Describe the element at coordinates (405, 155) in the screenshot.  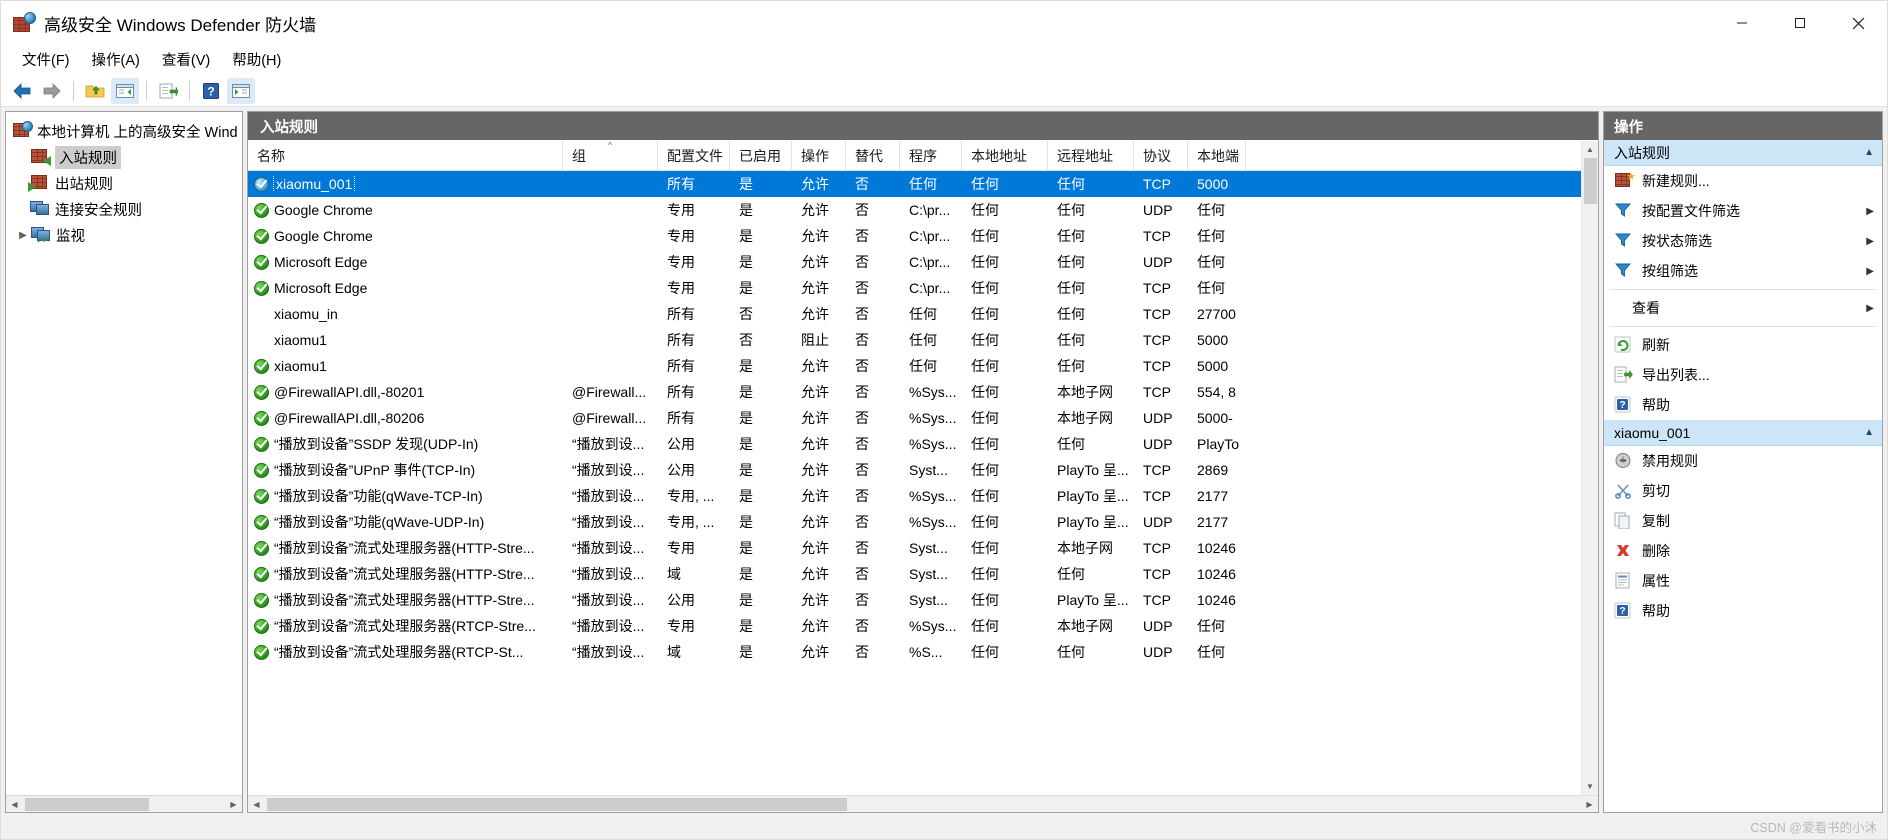
I see `column-header-name: 名称` at that location.